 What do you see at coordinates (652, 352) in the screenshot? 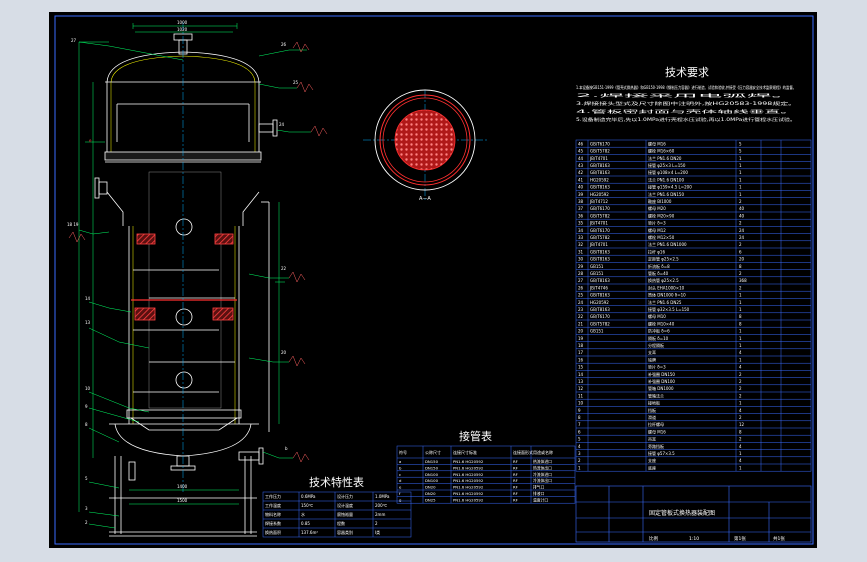
I see `bom-description: 支耳` at bounding box center [652, 352].